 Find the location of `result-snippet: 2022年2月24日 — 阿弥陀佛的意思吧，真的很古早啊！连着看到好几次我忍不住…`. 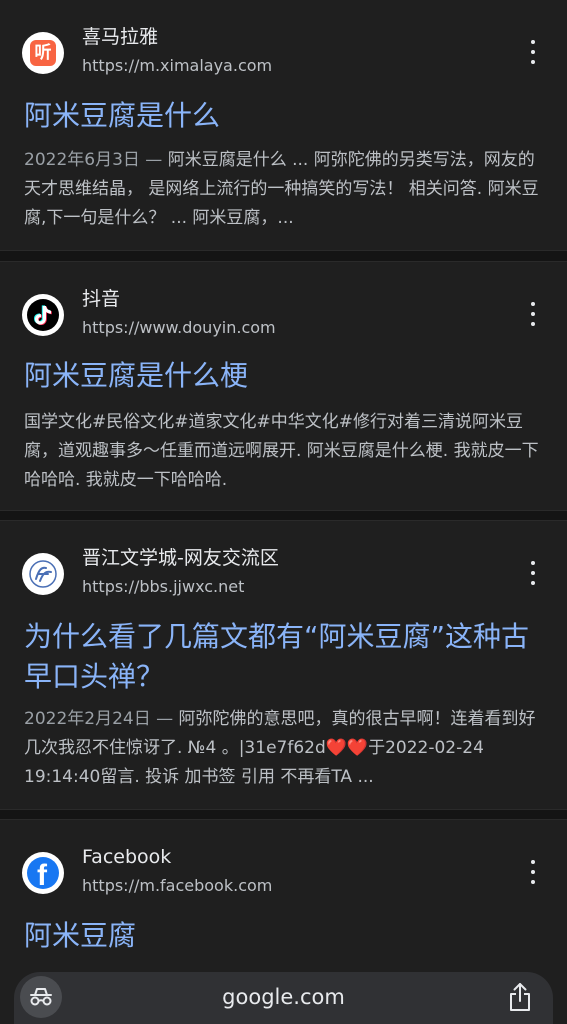

result-snippet: 2022年2月24日 — 阿弥陀佛的意思吧，真的很古早啊！连着看到好几次我忍不住… is located at coordinates (285, 748).